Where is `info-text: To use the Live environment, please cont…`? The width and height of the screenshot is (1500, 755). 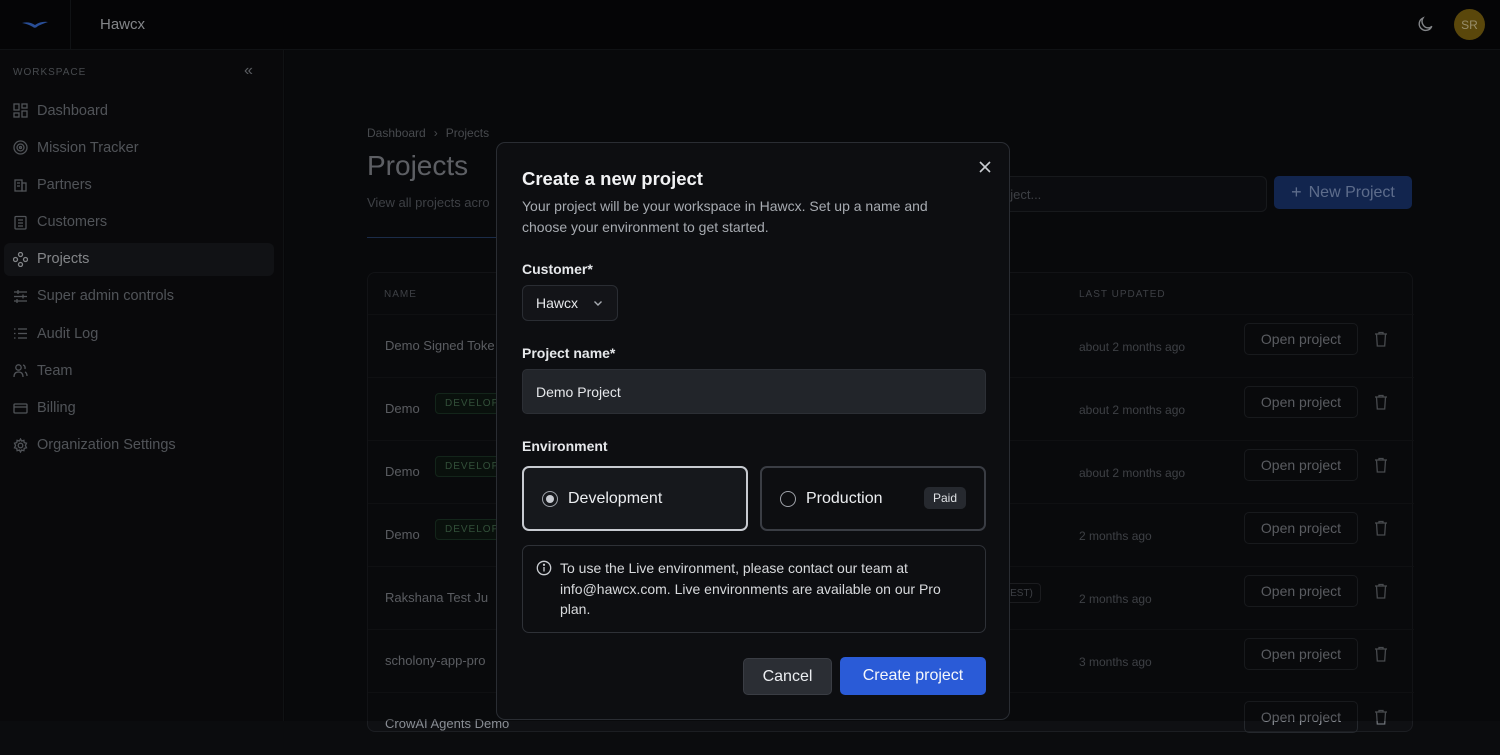
info-text: To use the Live environment, please cont… is located at coordinates (750, 588).